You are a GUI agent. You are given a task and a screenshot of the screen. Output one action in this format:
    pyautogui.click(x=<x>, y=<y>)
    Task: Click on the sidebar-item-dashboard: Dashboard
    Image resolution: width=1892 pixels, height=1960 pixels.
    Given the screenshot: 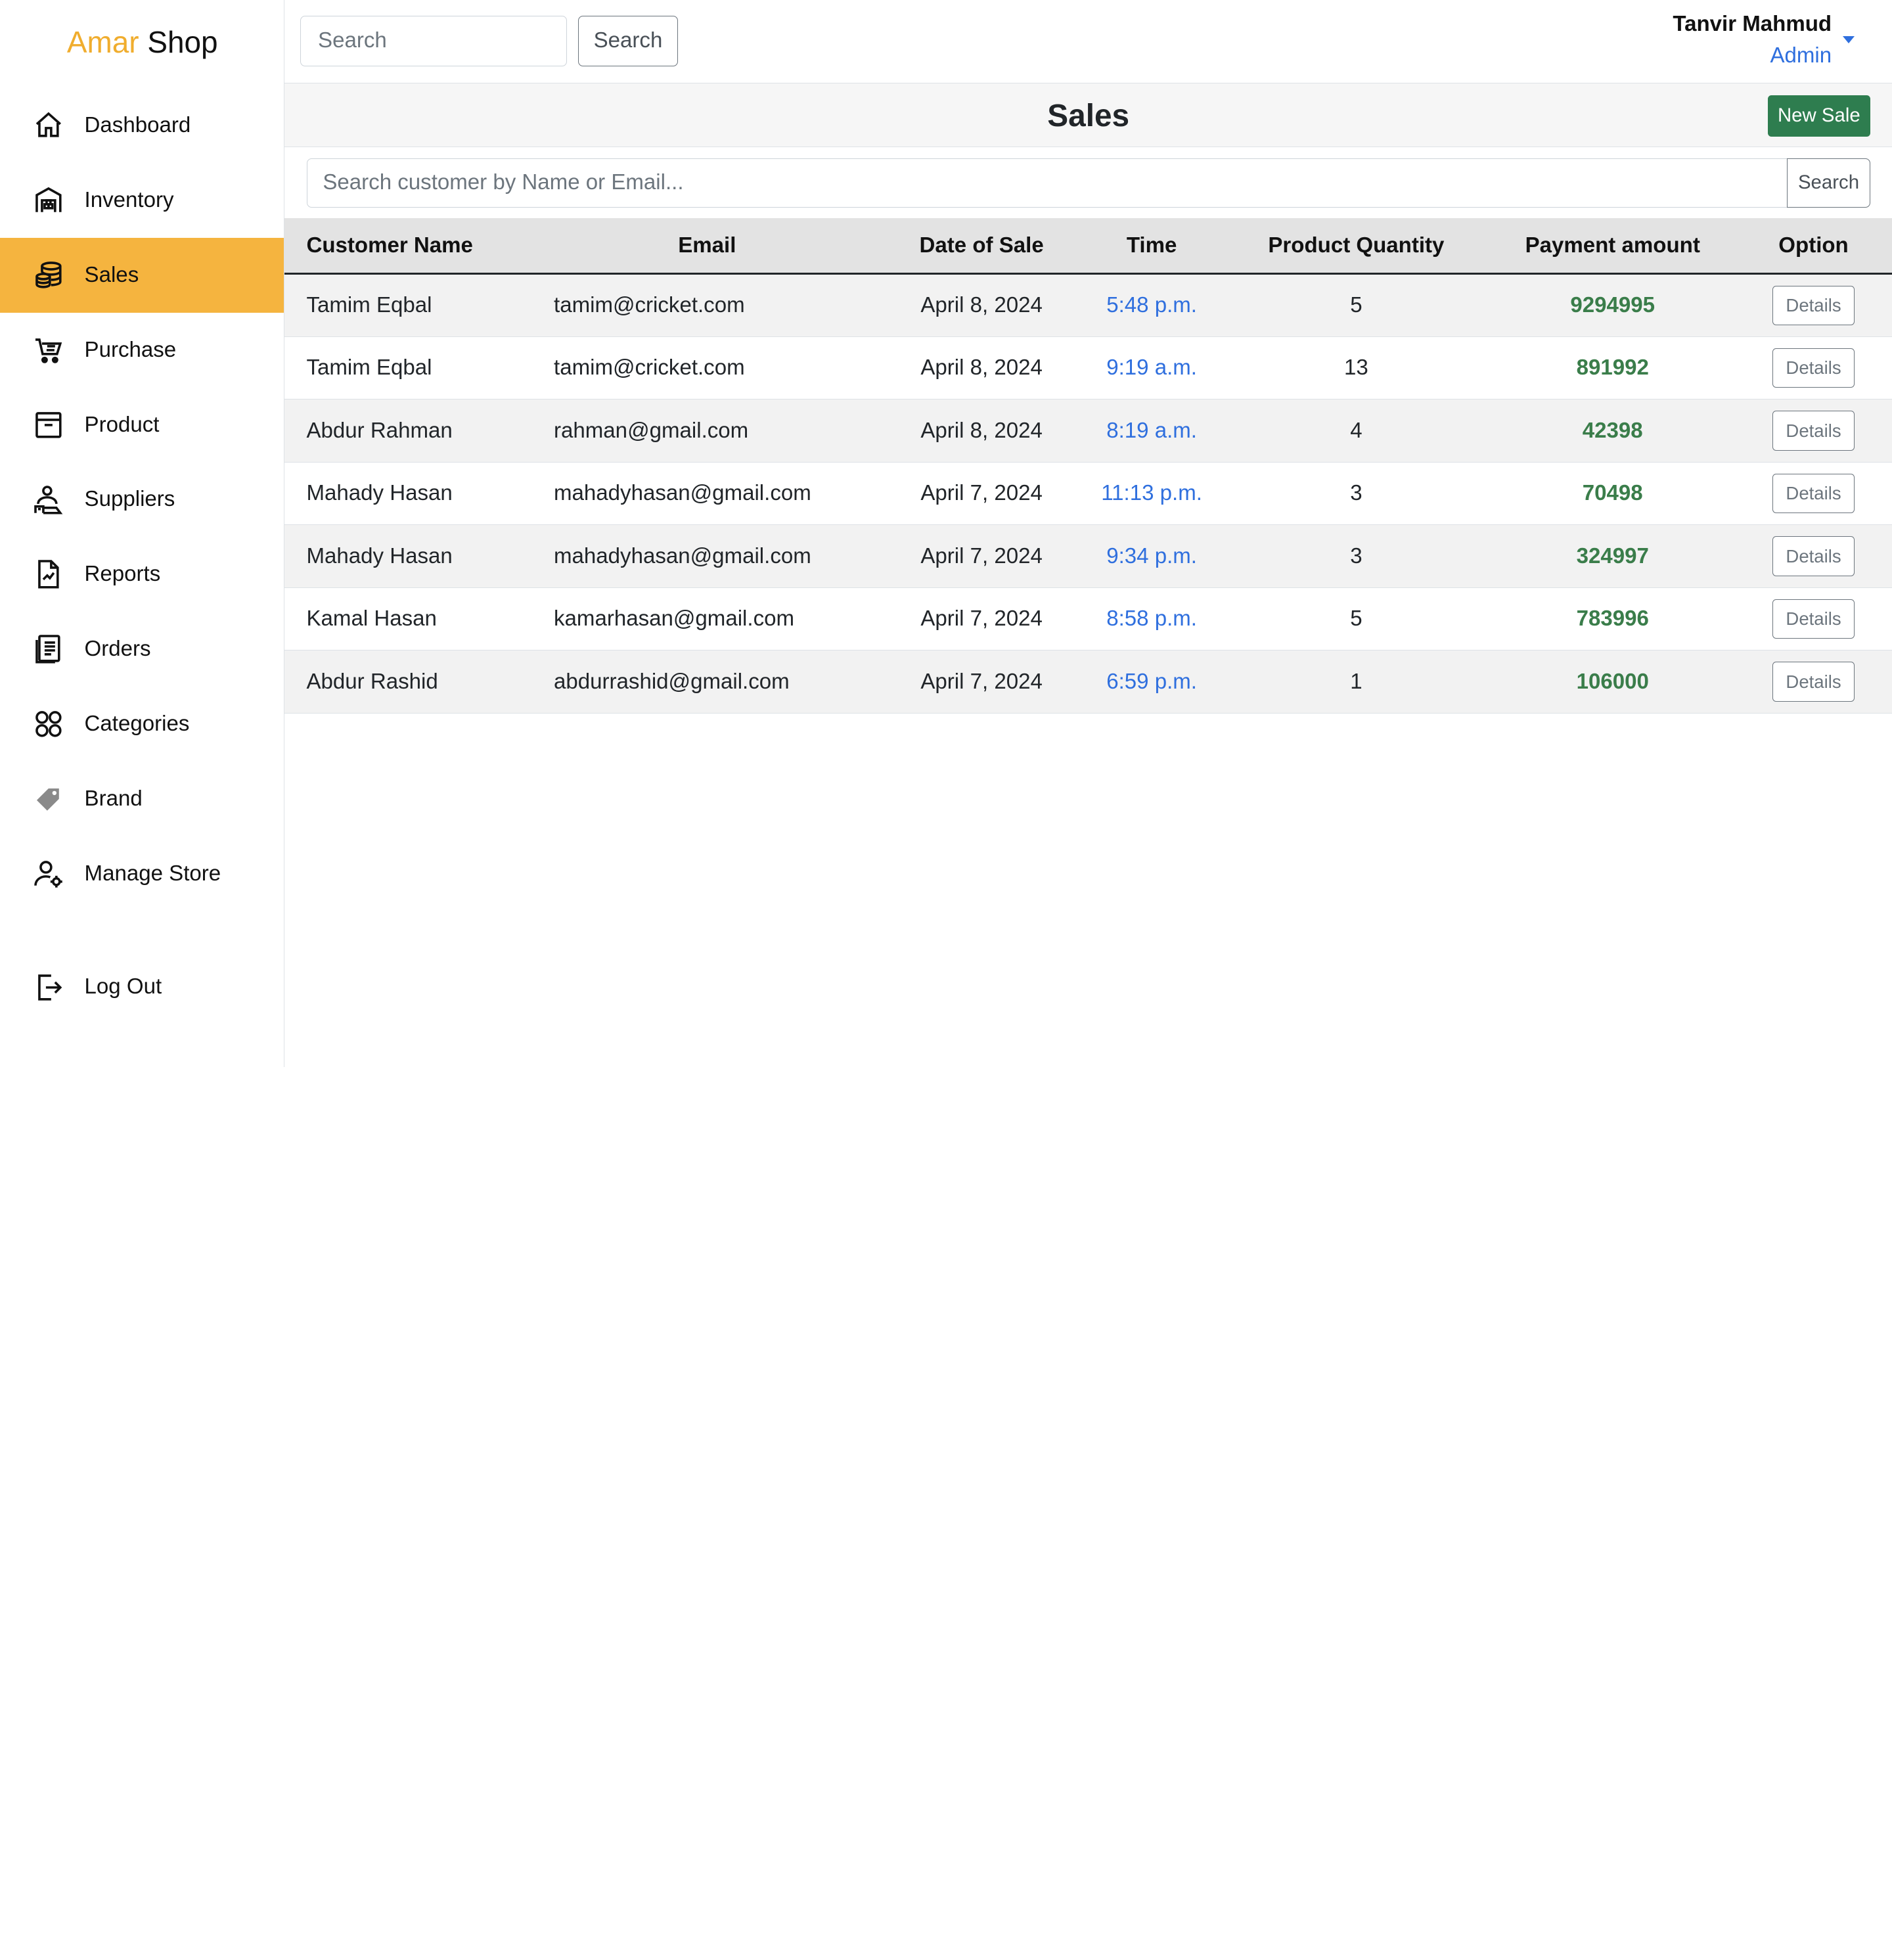 What is the action you would take?
    pyautogui.click(x=142, y=125)
    